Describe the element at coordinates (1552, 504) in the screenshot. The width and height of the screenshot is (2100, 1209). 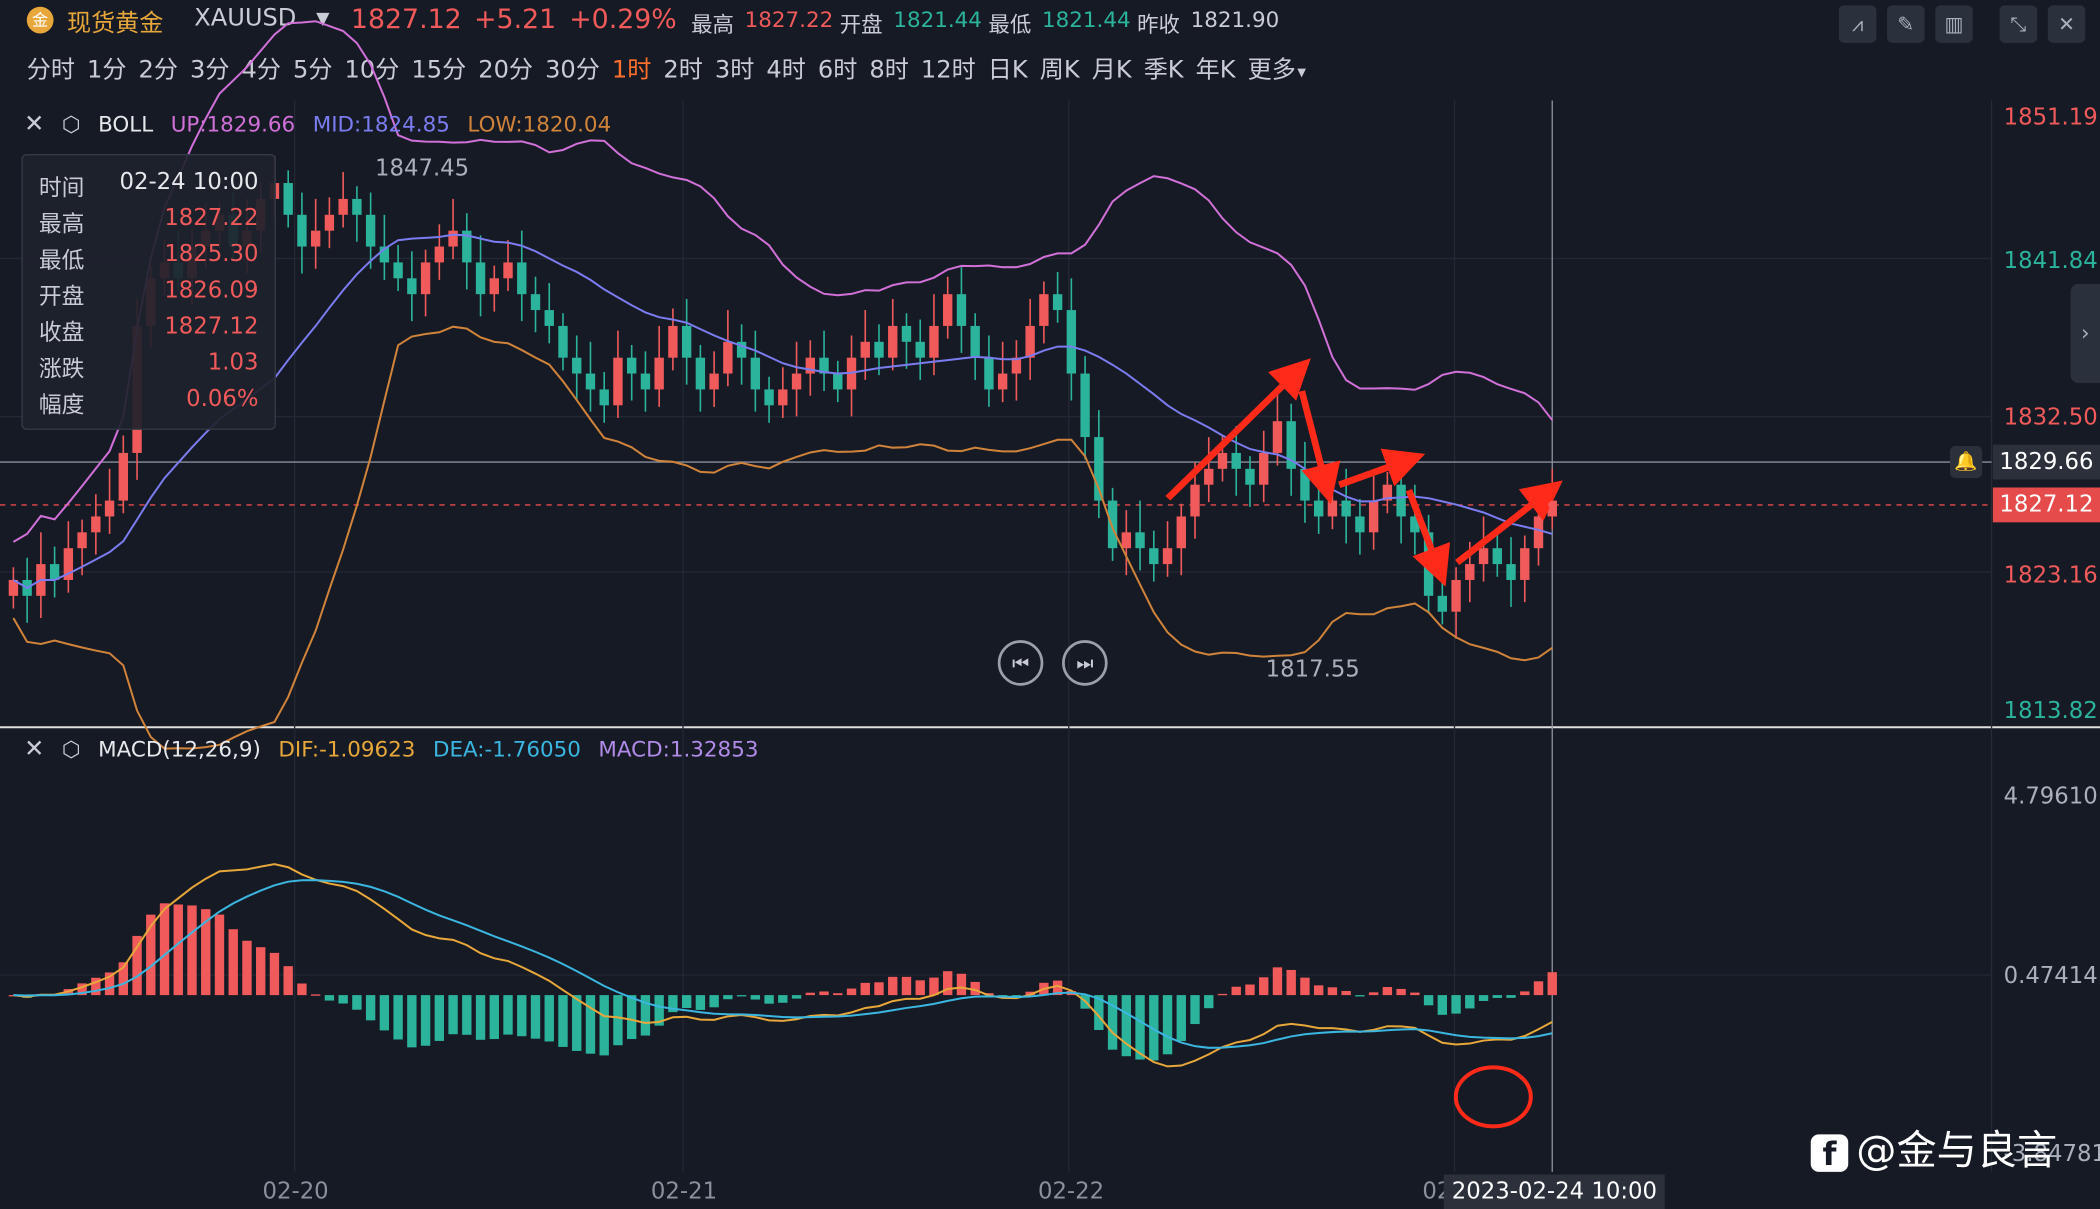
I see `crosshair-dot` at that location.